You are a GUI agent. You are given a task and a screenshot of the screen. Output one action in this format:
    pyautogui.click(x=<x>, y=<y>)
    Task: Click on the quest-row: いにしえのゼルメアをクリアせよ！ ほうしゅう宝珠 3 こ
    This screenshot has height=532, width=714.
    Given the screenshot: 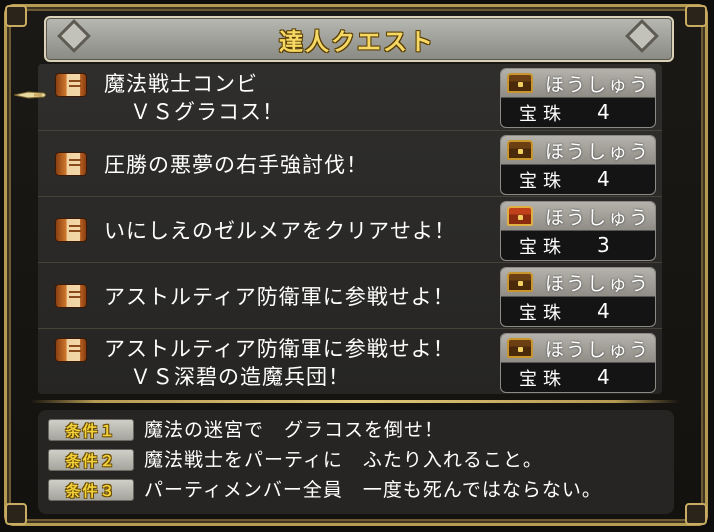 What is the action you would take?
    pyautogui.click(x=350, y=229)
    